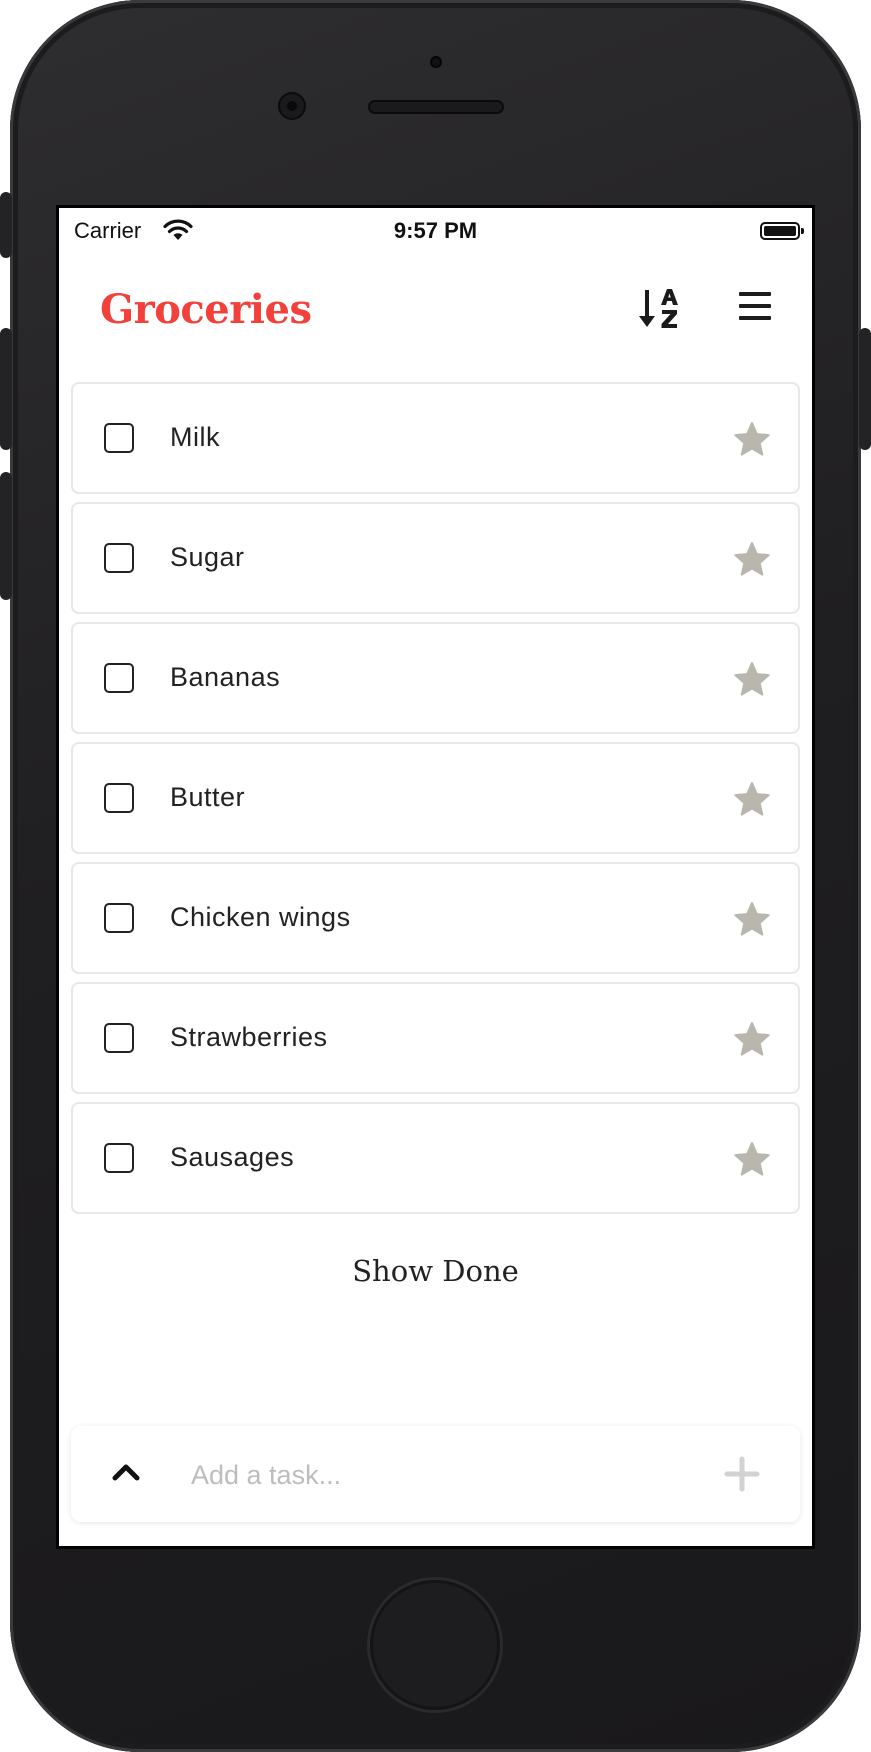 The image size is (871, 1752). I want to click on task-row: Butter, so click(435, 798).